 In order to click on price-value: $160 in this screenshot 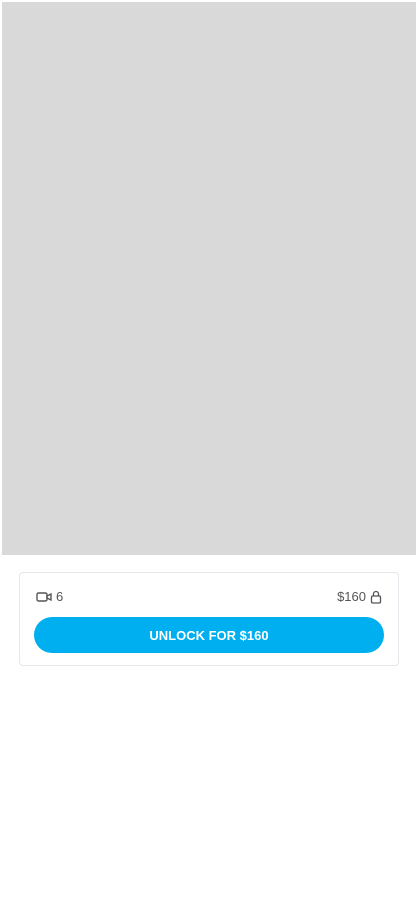, I will do `click(351, 596)`.